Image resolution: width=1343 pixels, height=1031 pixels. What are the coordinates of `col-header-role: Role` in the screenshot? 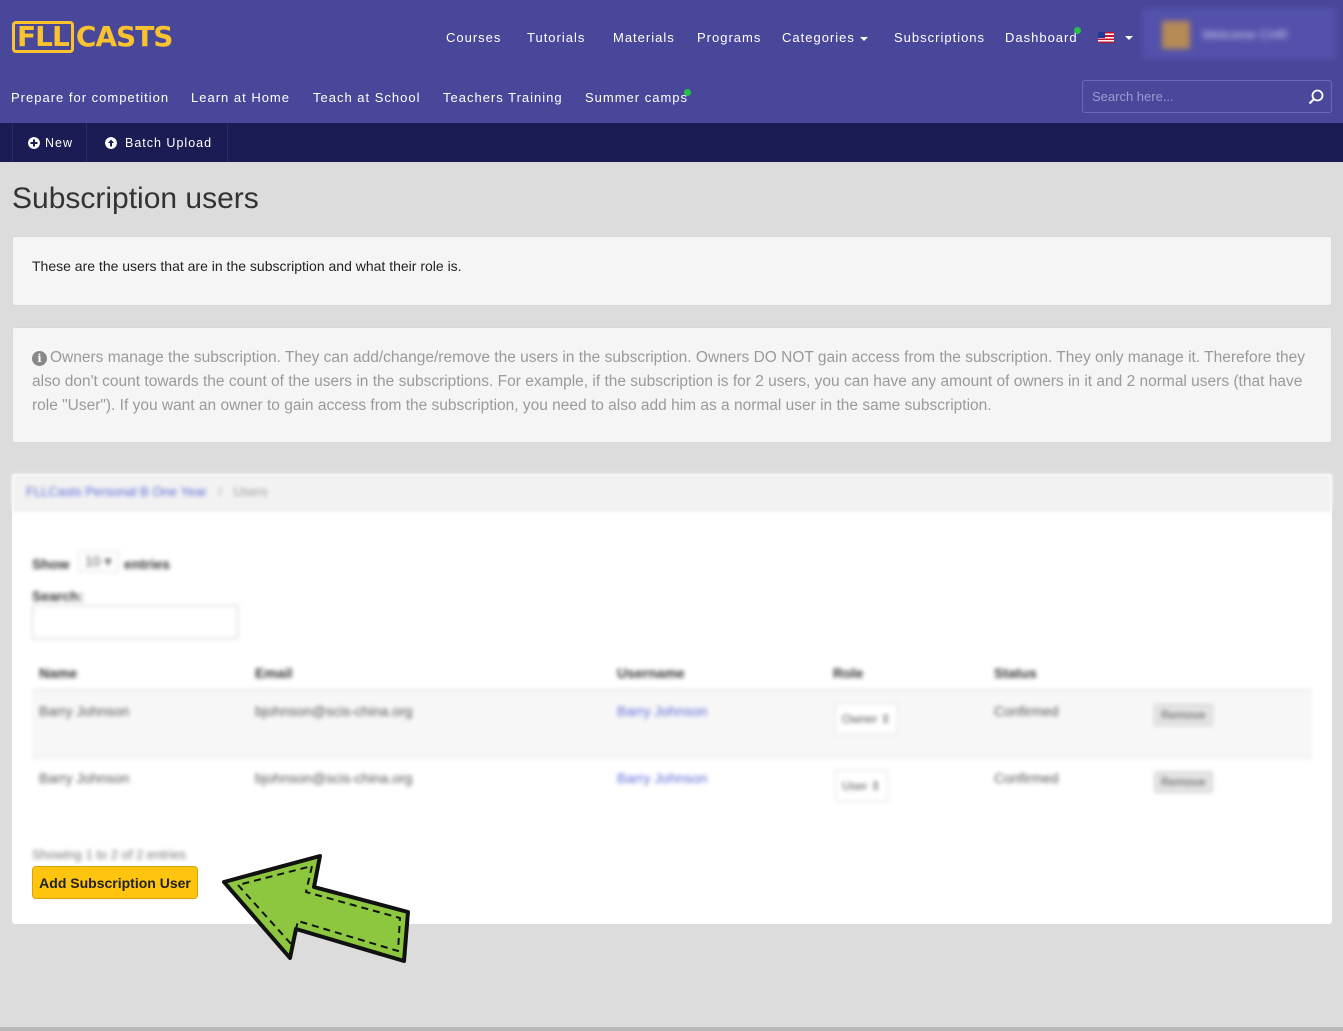 It's located at (848, 673).